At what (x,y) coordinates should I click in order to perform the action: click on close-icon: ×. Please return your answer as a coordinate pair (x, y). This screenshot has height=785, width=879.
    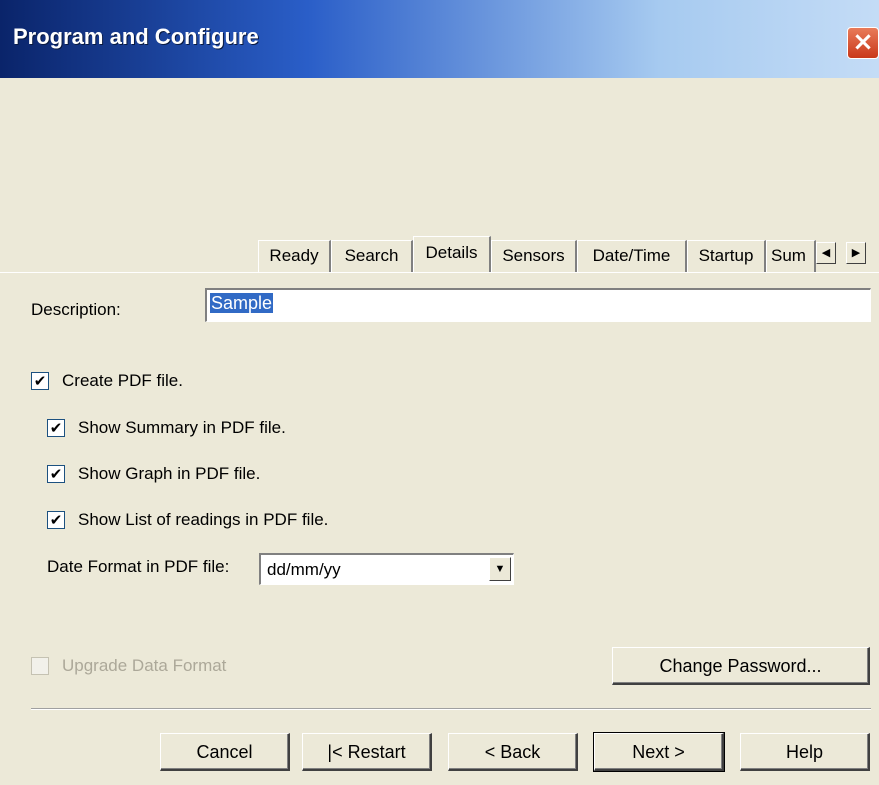
    Looking at the image, I should click on (863, 43).